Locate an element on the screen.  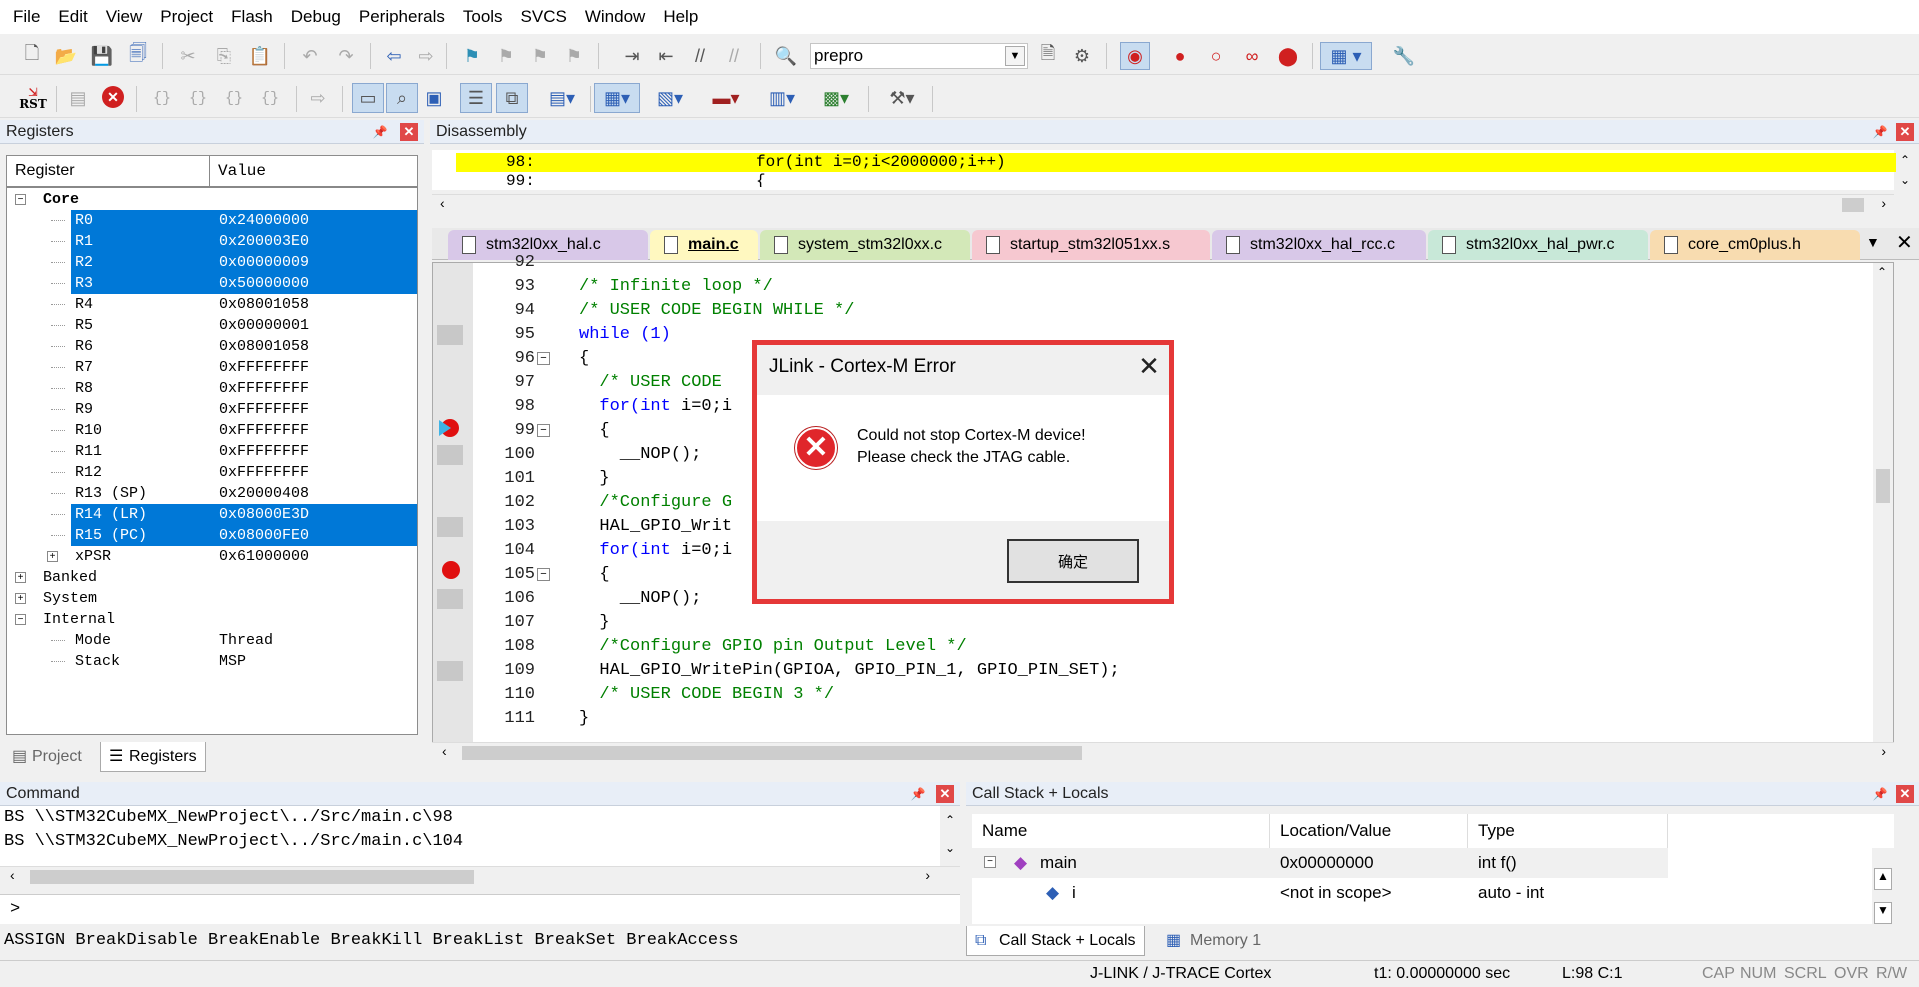
location-column-header: Location/Value is located at coordinates (1369, 831).